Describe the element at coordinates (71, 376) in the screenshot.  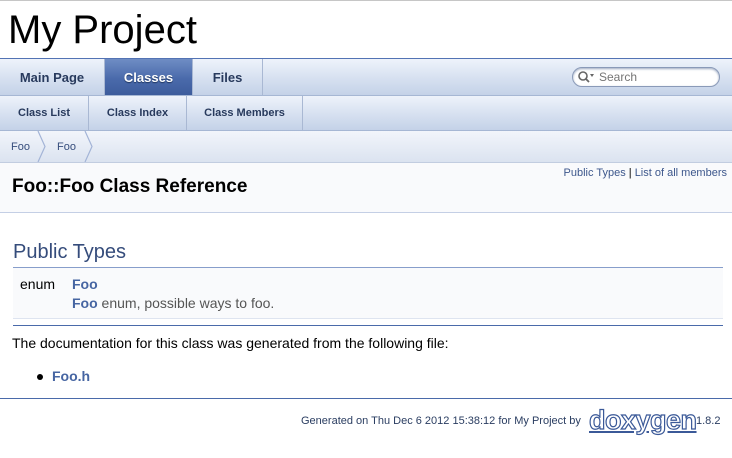
I see `file-link: Foo.h` at that location.